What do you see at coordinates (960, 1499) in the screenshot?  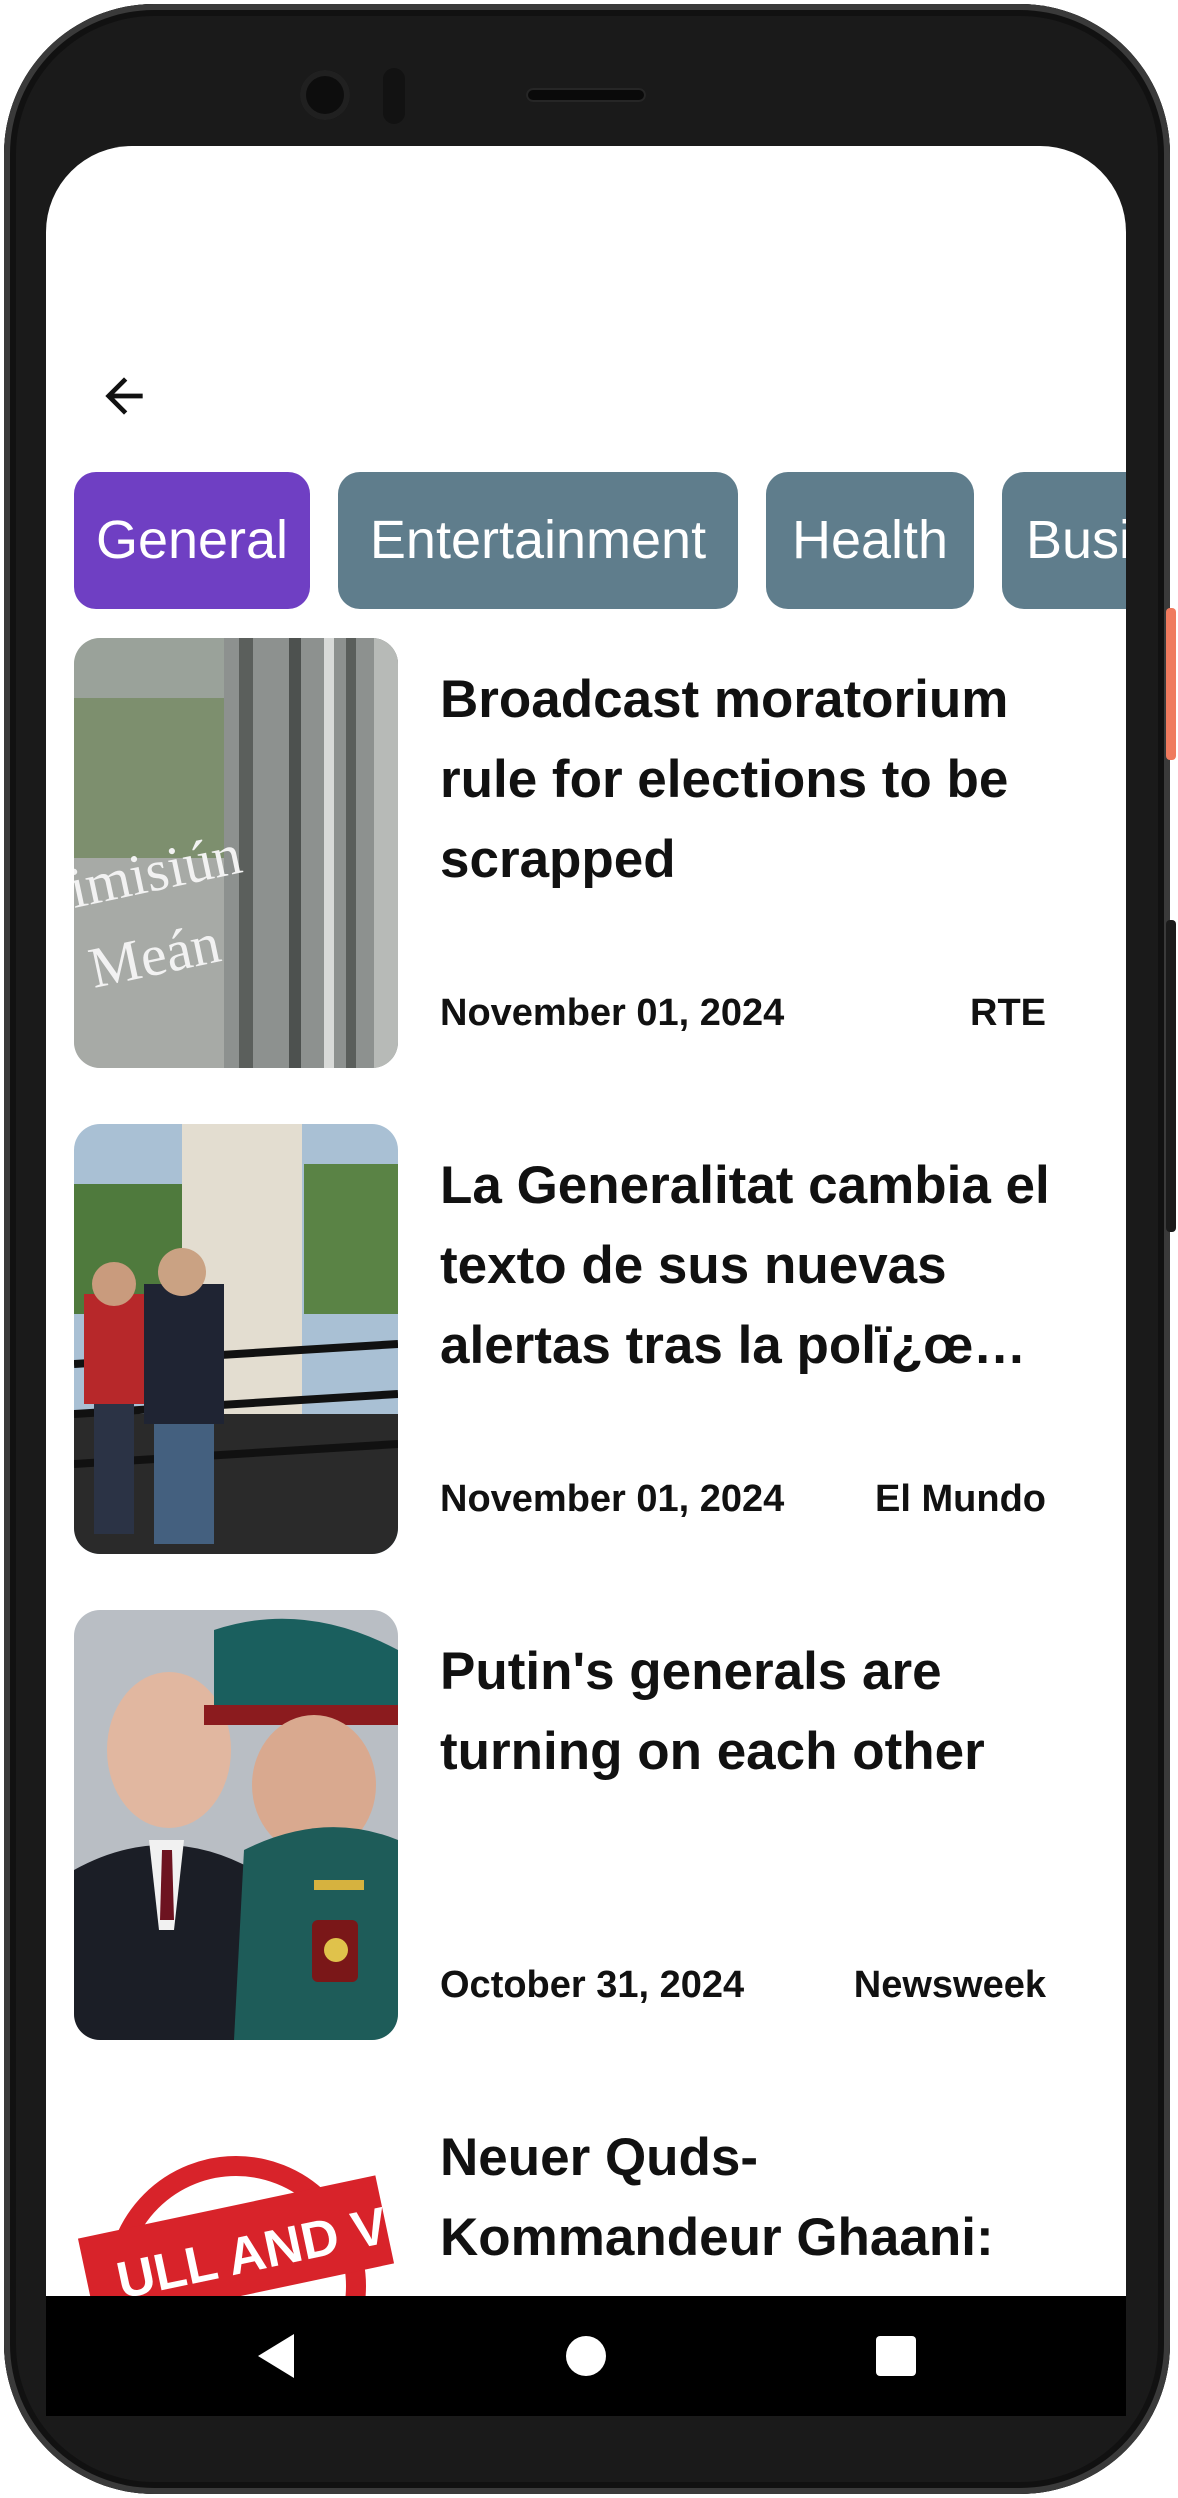 I see `article-source: El Mundo` at bounding box center [960, 1499].